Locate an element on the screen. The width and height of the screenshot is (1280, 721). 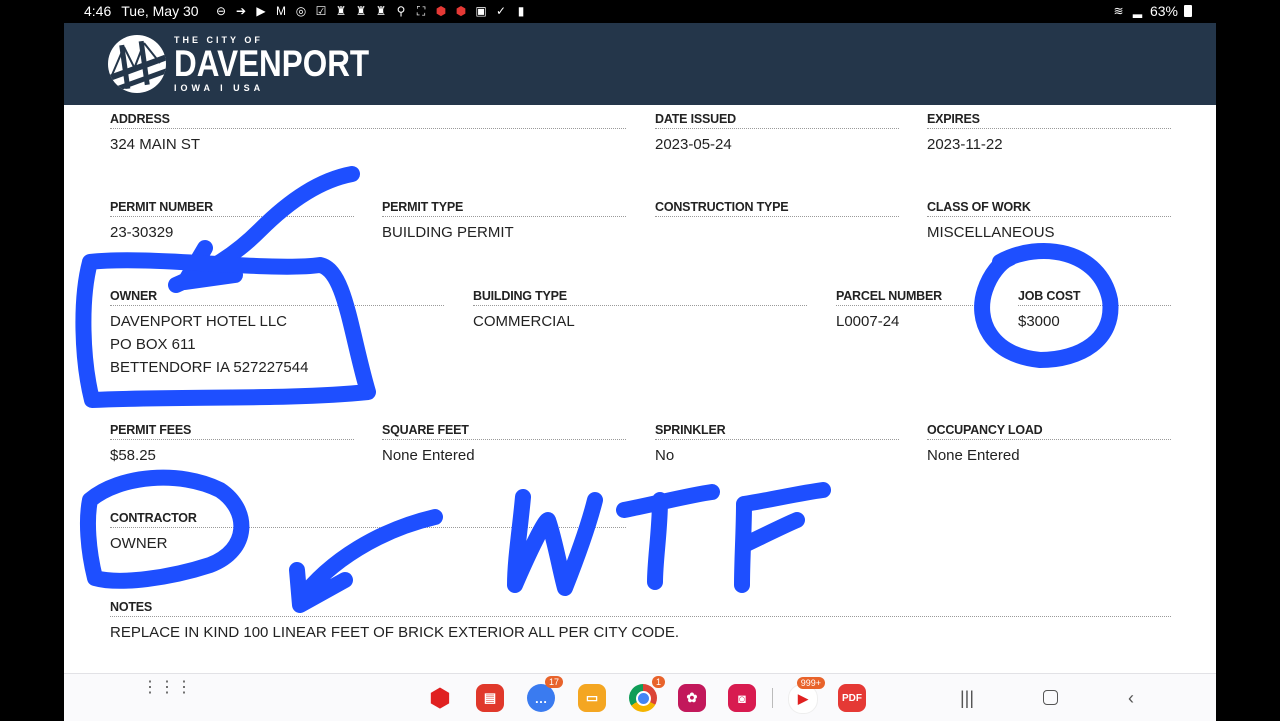
site-header: THE CITY OF DAVENPORT IOWA I USA is located at coordinates (640, 64).